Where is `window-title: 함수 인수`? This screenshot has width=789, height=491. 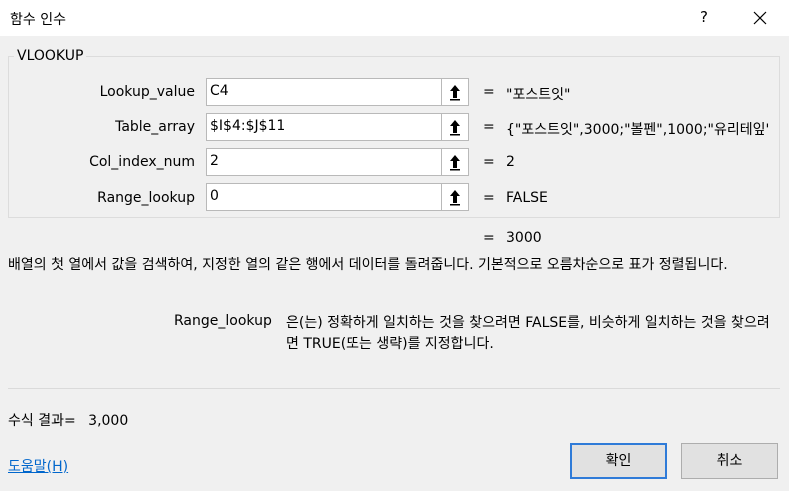 window-title: 함수 인수 is located at coordinates (38, 20).